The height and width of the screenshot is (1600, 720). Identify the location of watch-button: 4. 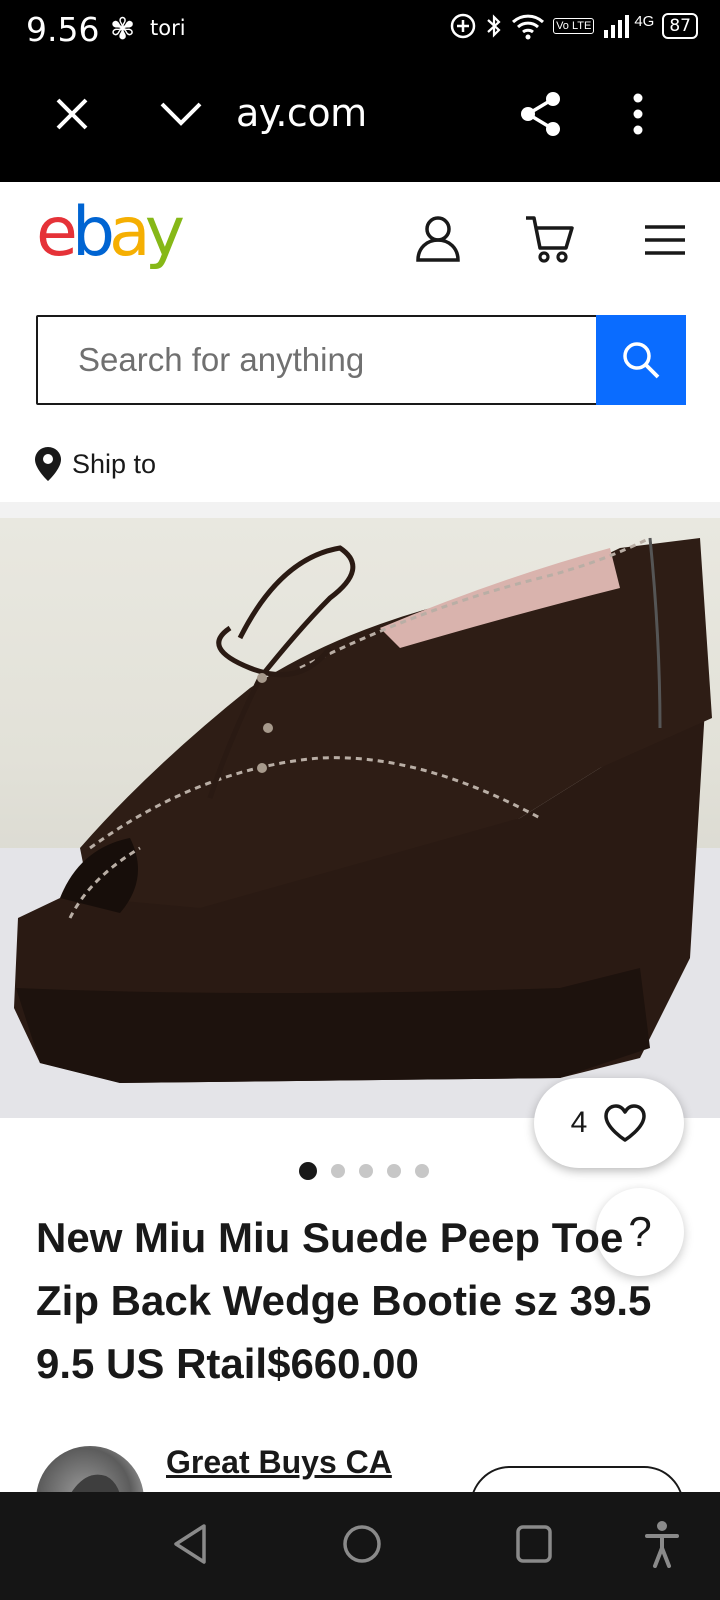
(609, 1123).